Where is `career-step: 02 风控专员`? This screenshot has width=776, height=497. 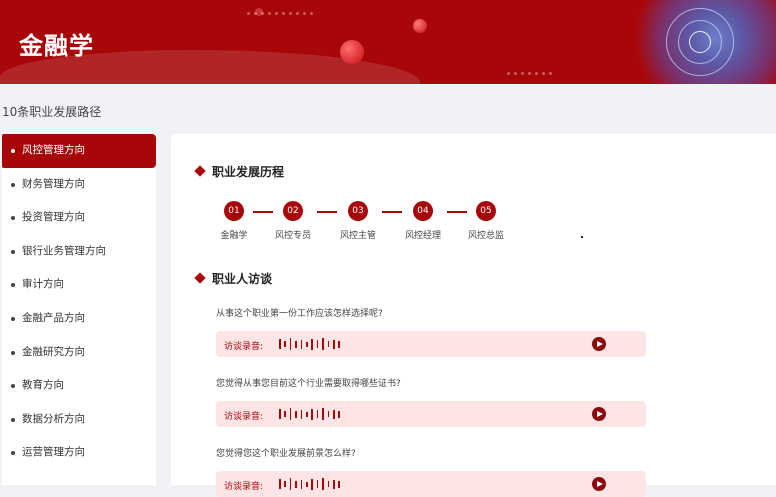 career-step: 02 风控专员 is located at coordinates (293, 221).